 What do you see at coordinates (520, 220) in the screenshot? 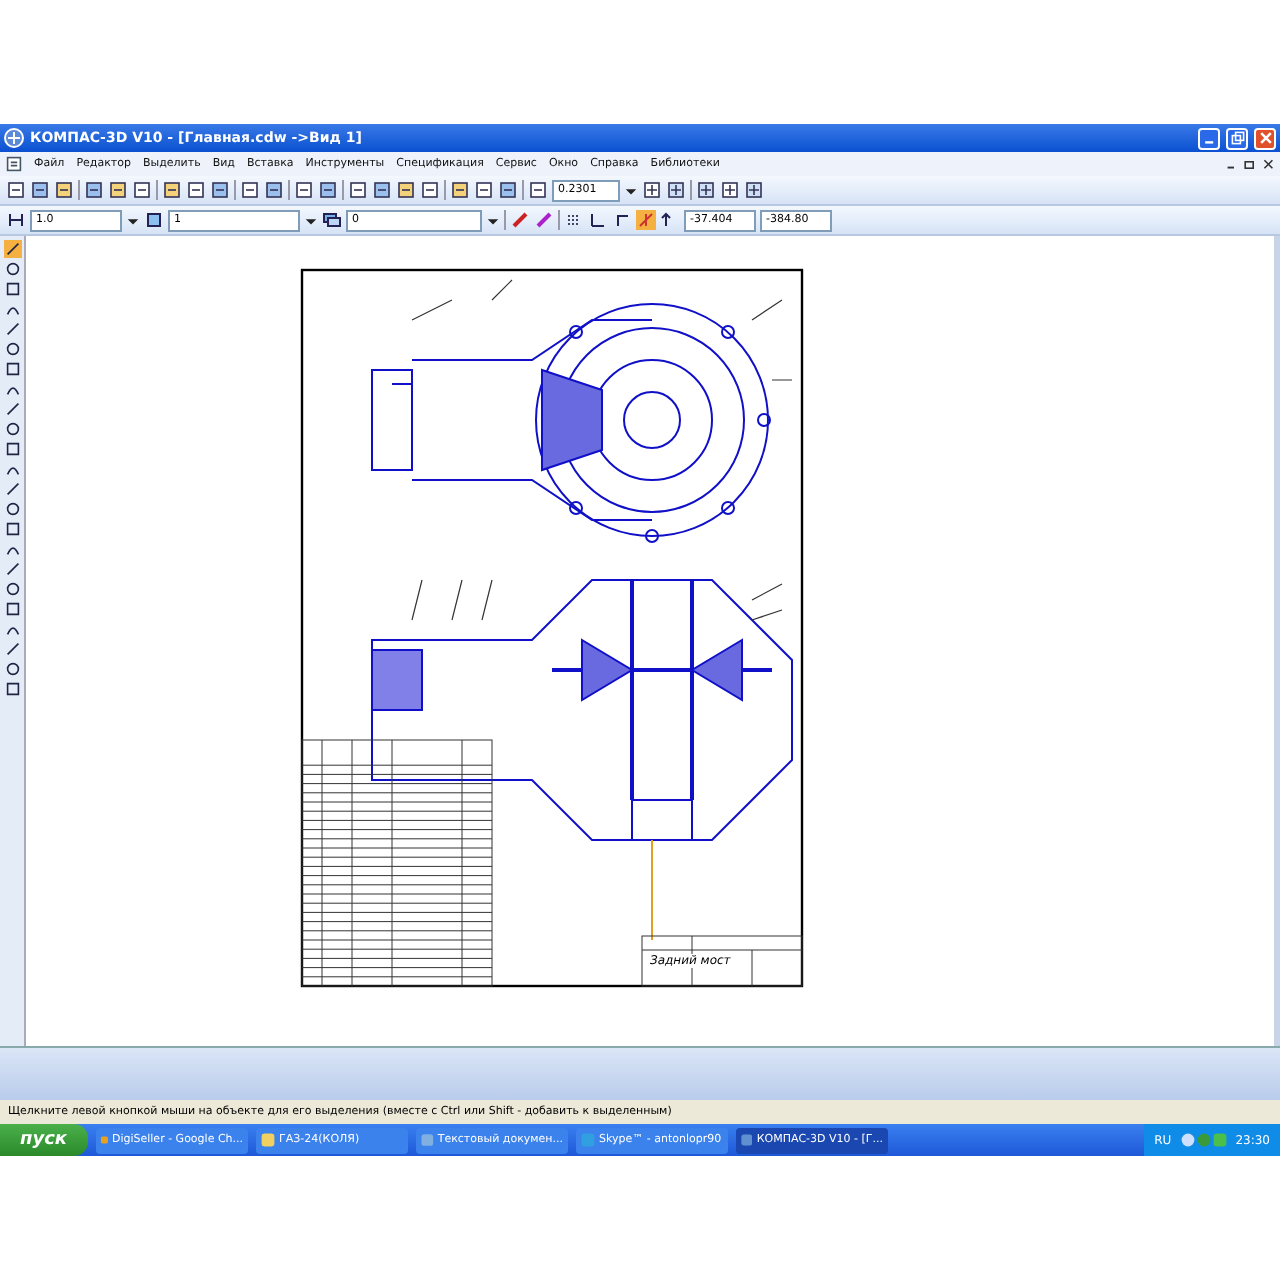
I see `line-style-icon` at bounding box center [520, 220].